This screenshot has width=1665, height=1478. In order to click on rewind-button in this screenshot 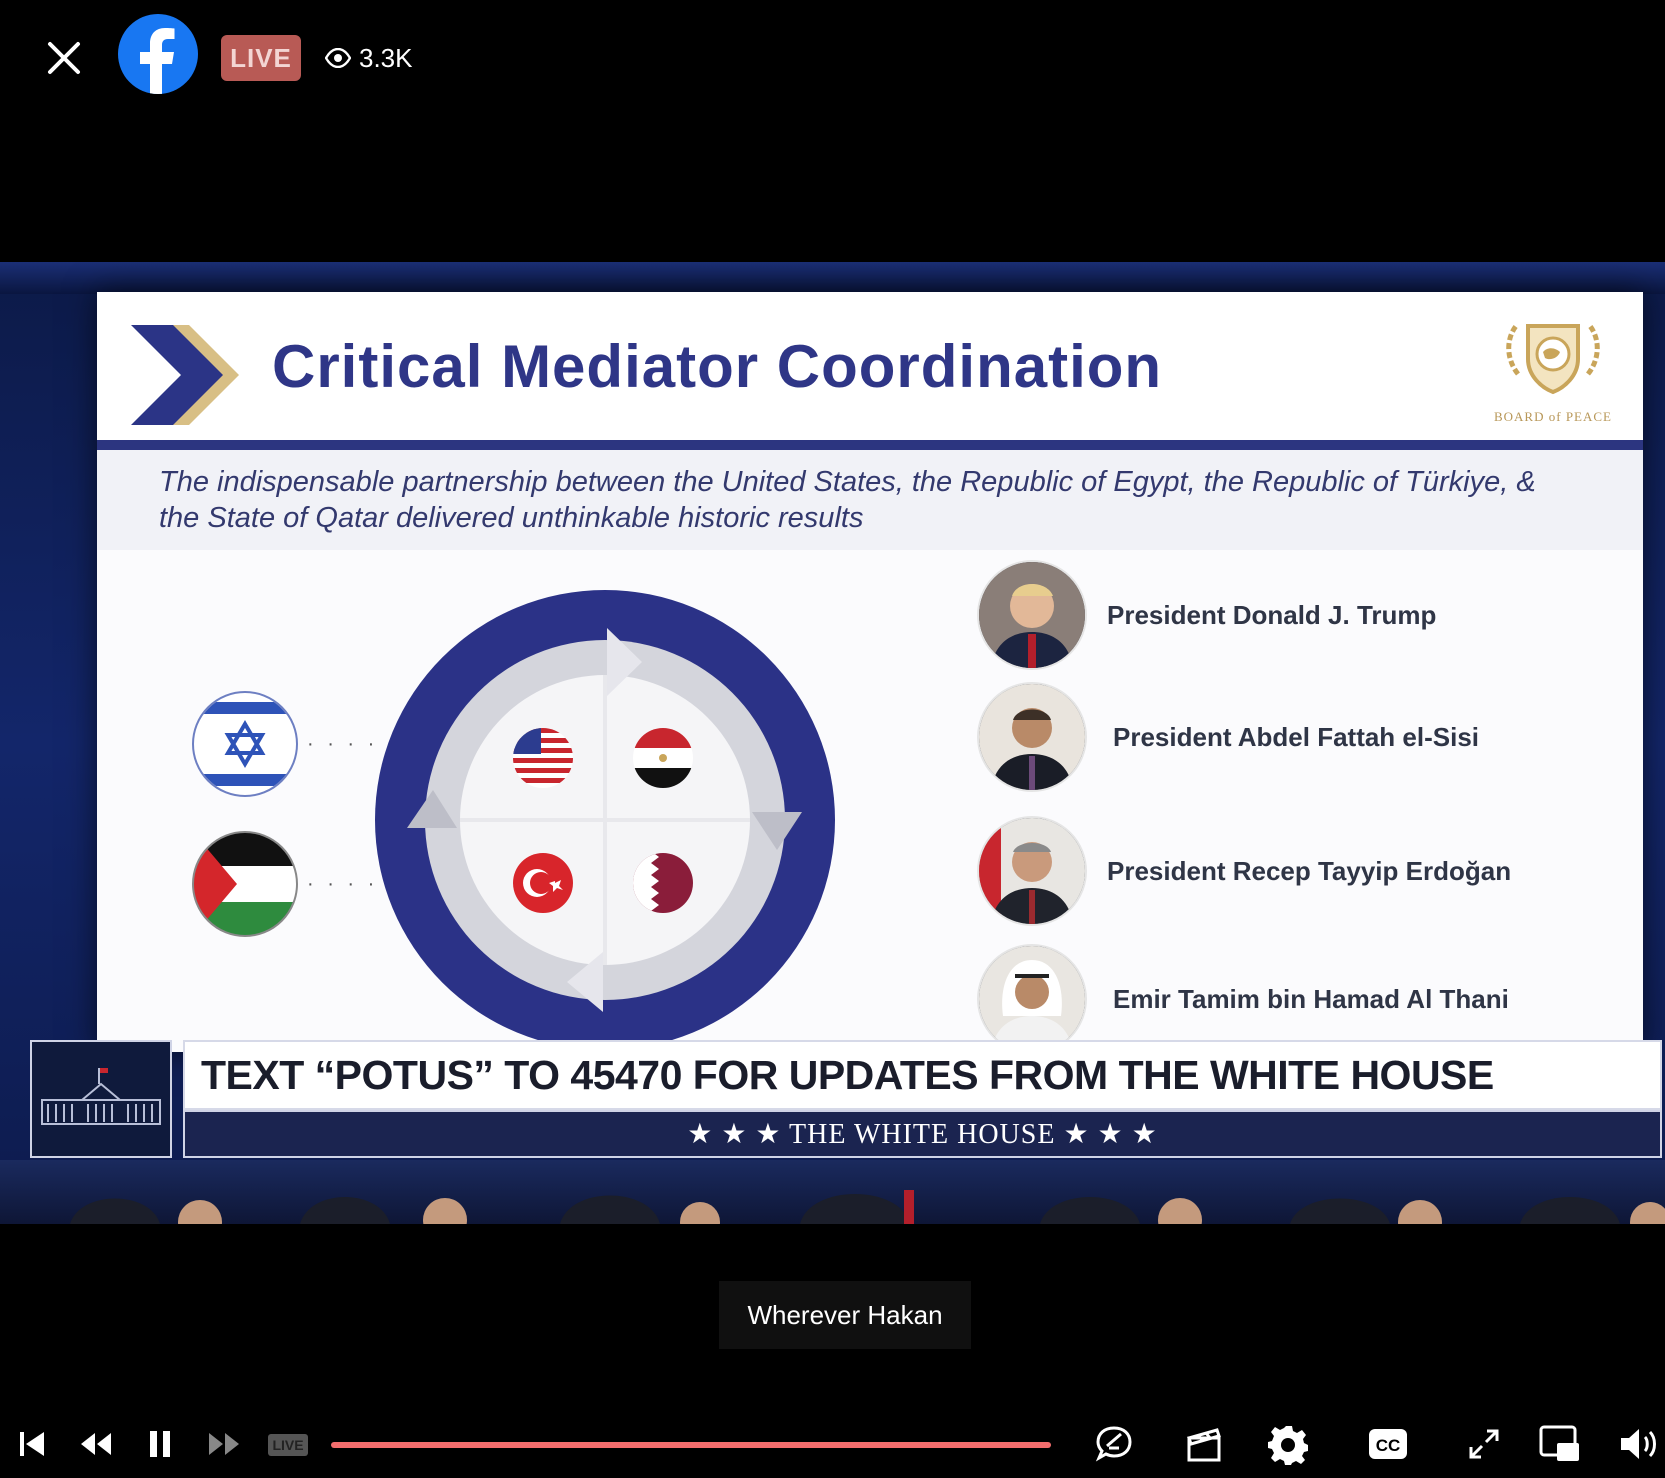, I will do `click(96, 1444)`.